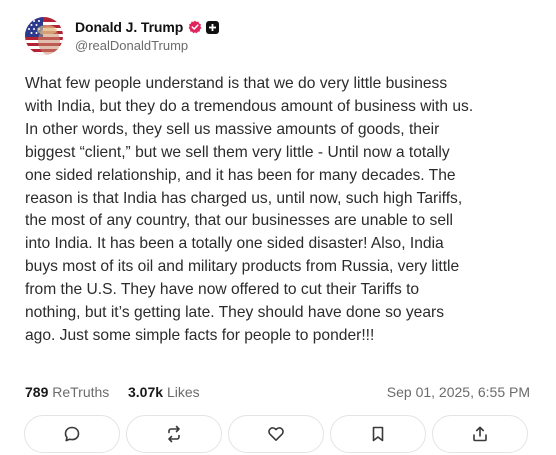  I want to click on likes-stat: 3.07k Likes, so click(164, 392).